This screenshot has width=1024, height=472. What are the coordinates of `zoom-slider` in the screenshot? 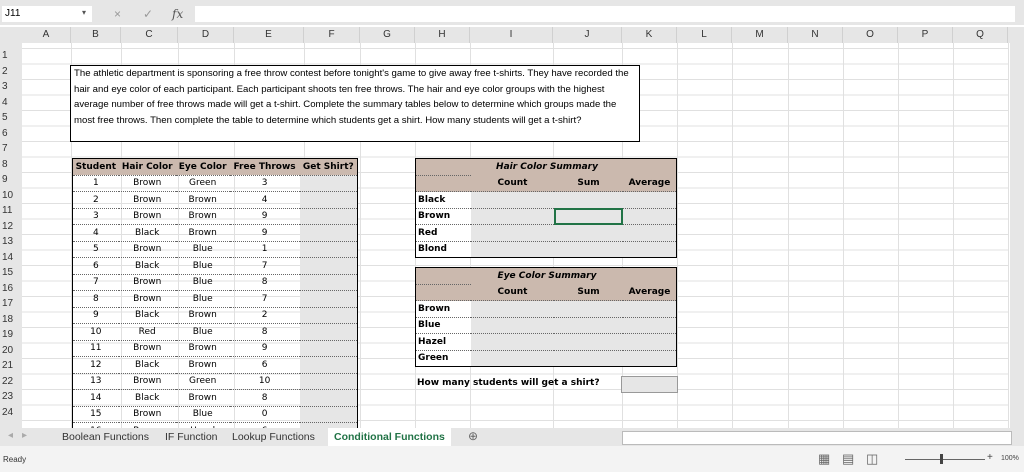 It's located at (945, 459).